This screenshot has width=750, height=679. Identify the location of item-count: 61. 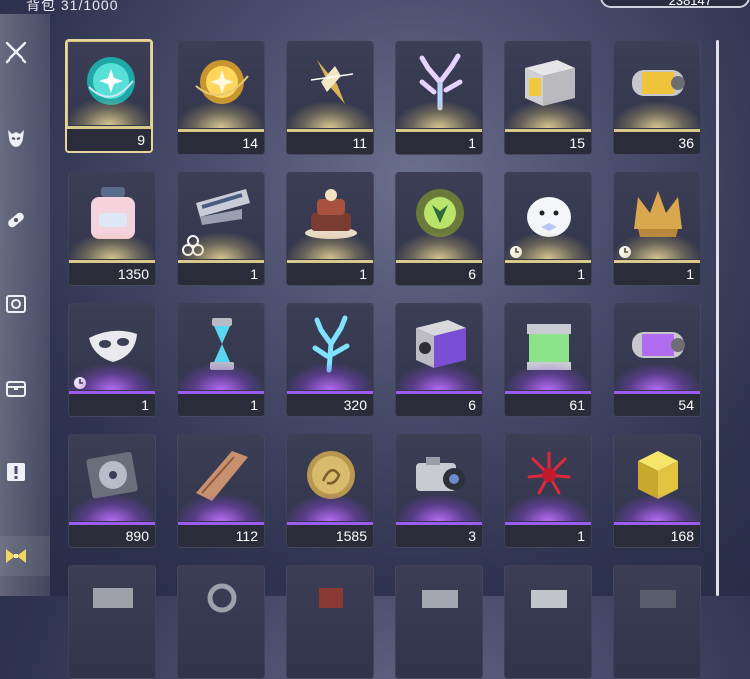
(577, 405).